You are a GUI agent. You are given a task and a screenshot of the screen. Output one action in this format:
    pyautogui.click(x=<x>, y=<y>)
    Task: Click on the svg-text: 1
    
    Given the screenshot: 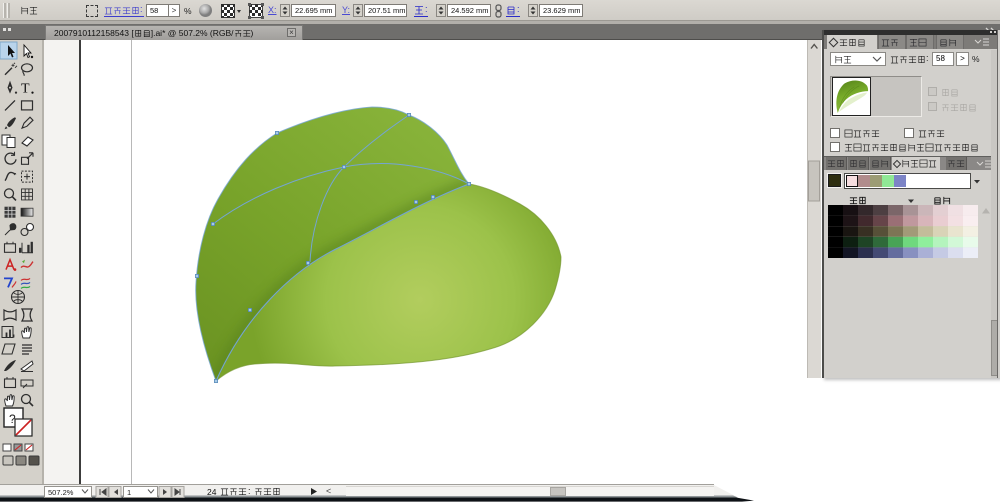 What is the action you would take?
    pyautogui.click(x=129, y=492)
    